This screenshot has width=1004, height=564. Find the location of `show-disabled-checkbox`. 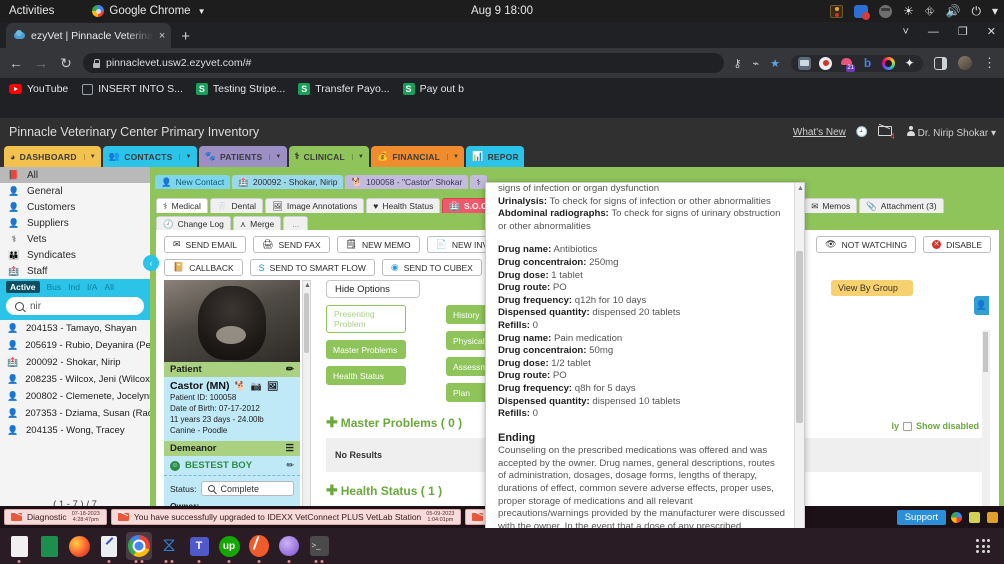

show-disabled-checkbox is located at coordinates (907, 426).